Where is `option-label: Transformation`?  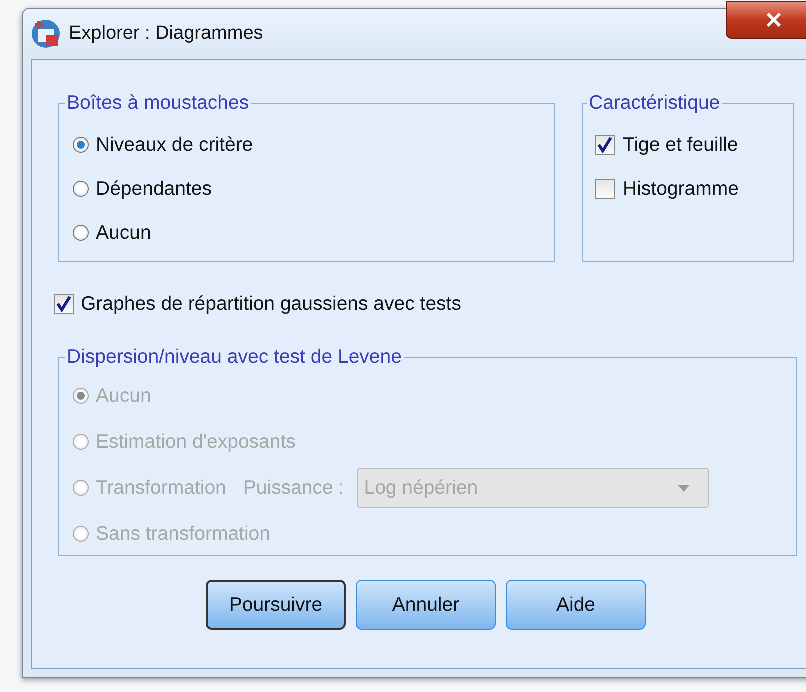 option-label: Transformation is located at coordinates (161, 488).